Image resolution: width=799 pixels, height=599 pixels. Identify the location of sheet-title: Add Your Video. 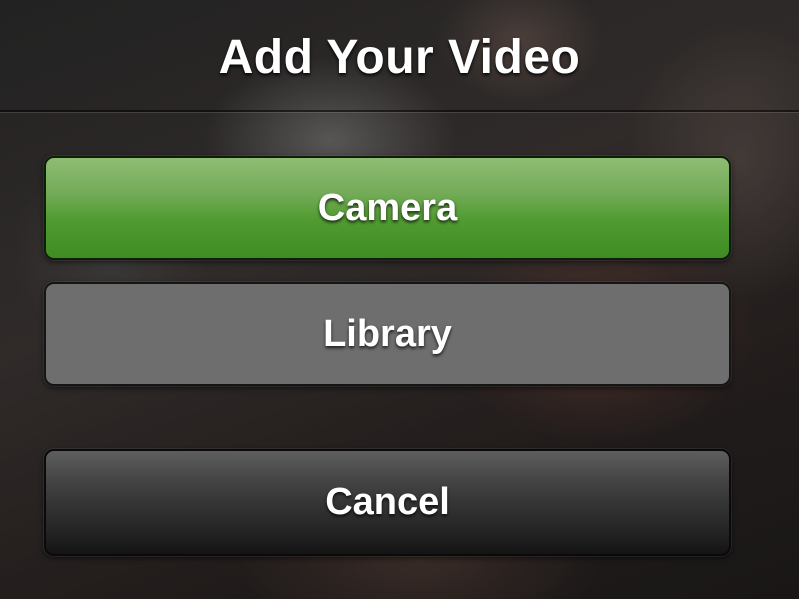
(399, 57).